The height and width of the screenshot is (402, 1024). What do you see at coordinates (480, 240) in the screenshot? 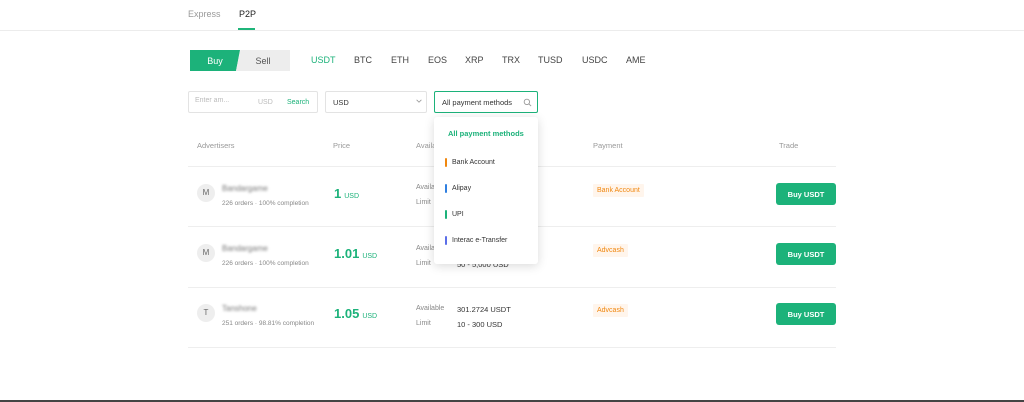
I see `dropdown-item-label: Interac e-Transfer` at bounding box center [480, 240].